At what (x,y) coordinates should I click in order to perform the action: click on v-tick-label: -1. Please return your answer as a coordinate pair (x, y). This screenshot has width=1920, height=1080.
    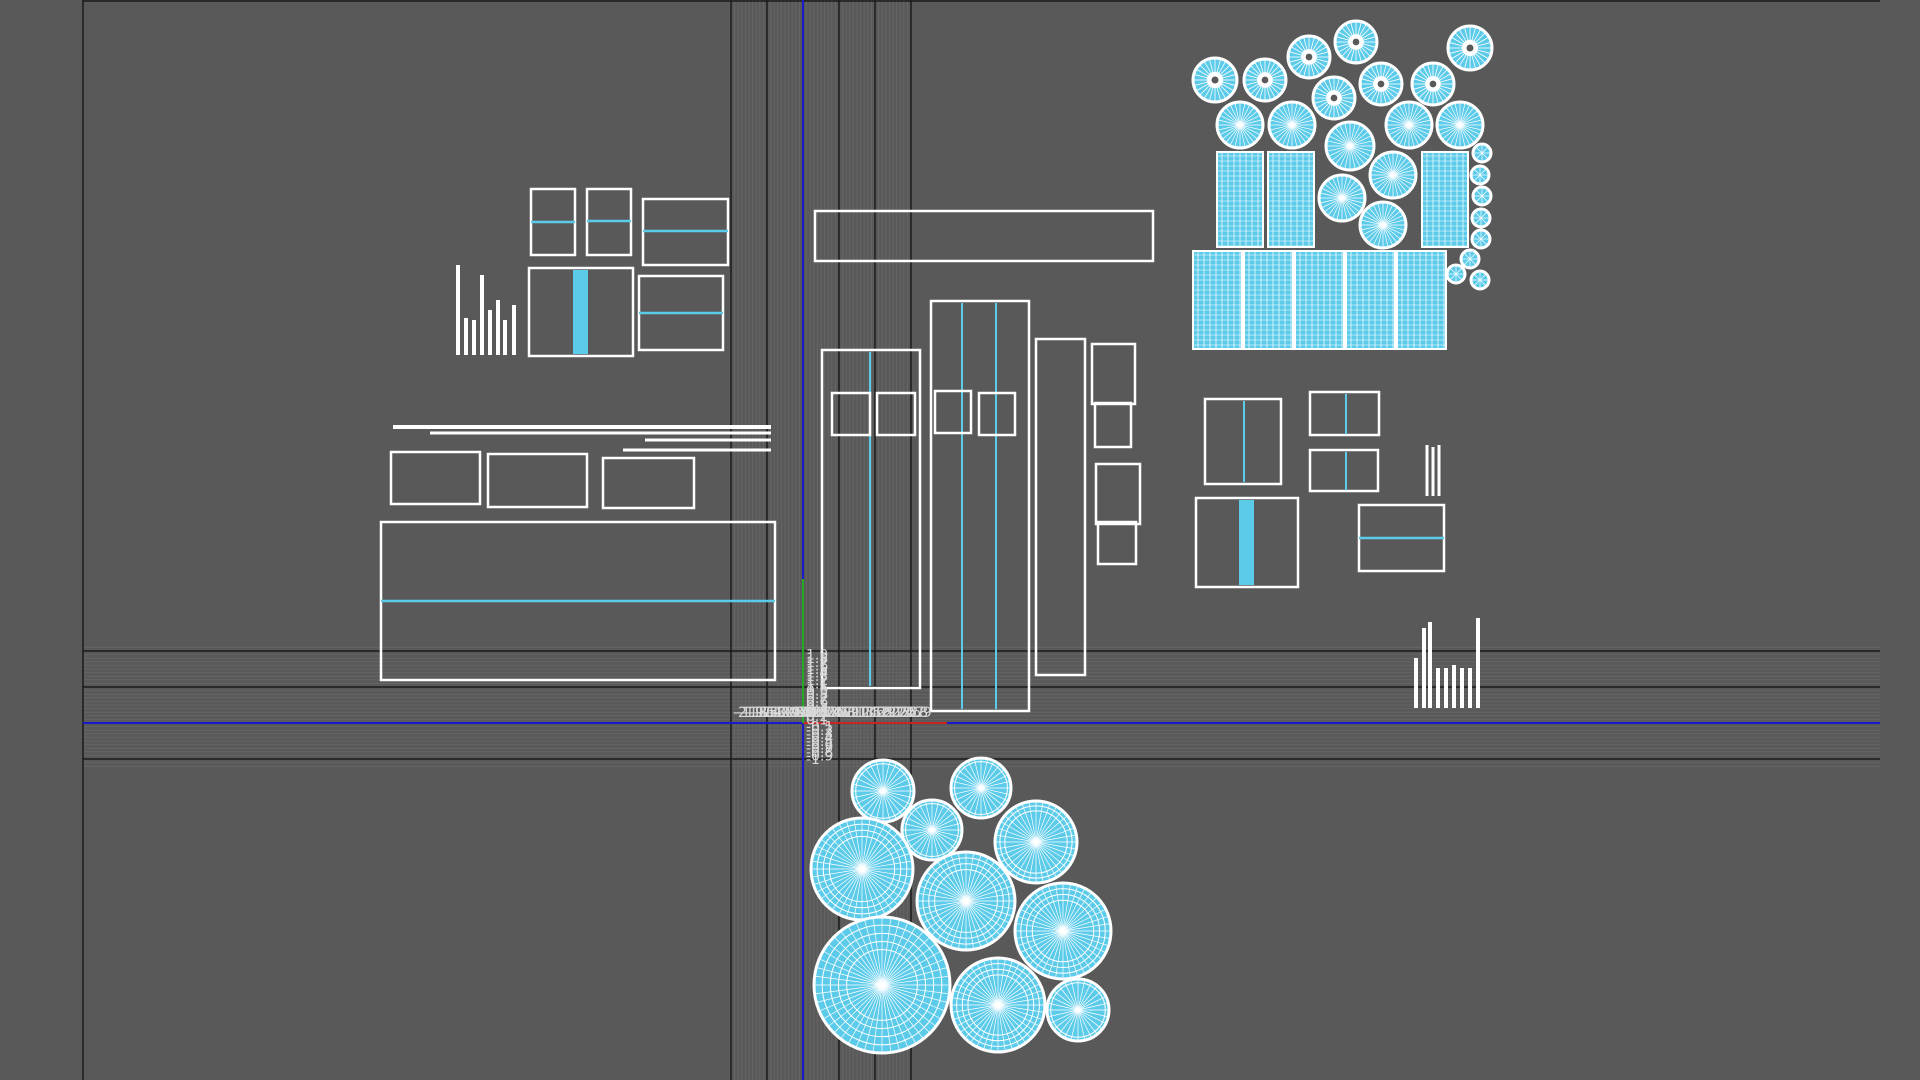
    Looking at the image, I should click on (813, 760).